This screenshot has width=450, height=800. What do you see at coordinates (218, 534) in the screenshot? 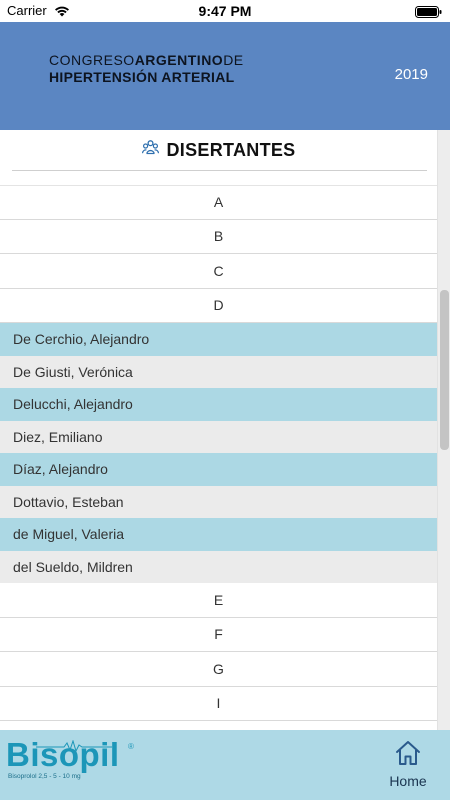
I see `speaker-row: de Miguel, Valeria` at bounding box center [218, 534].